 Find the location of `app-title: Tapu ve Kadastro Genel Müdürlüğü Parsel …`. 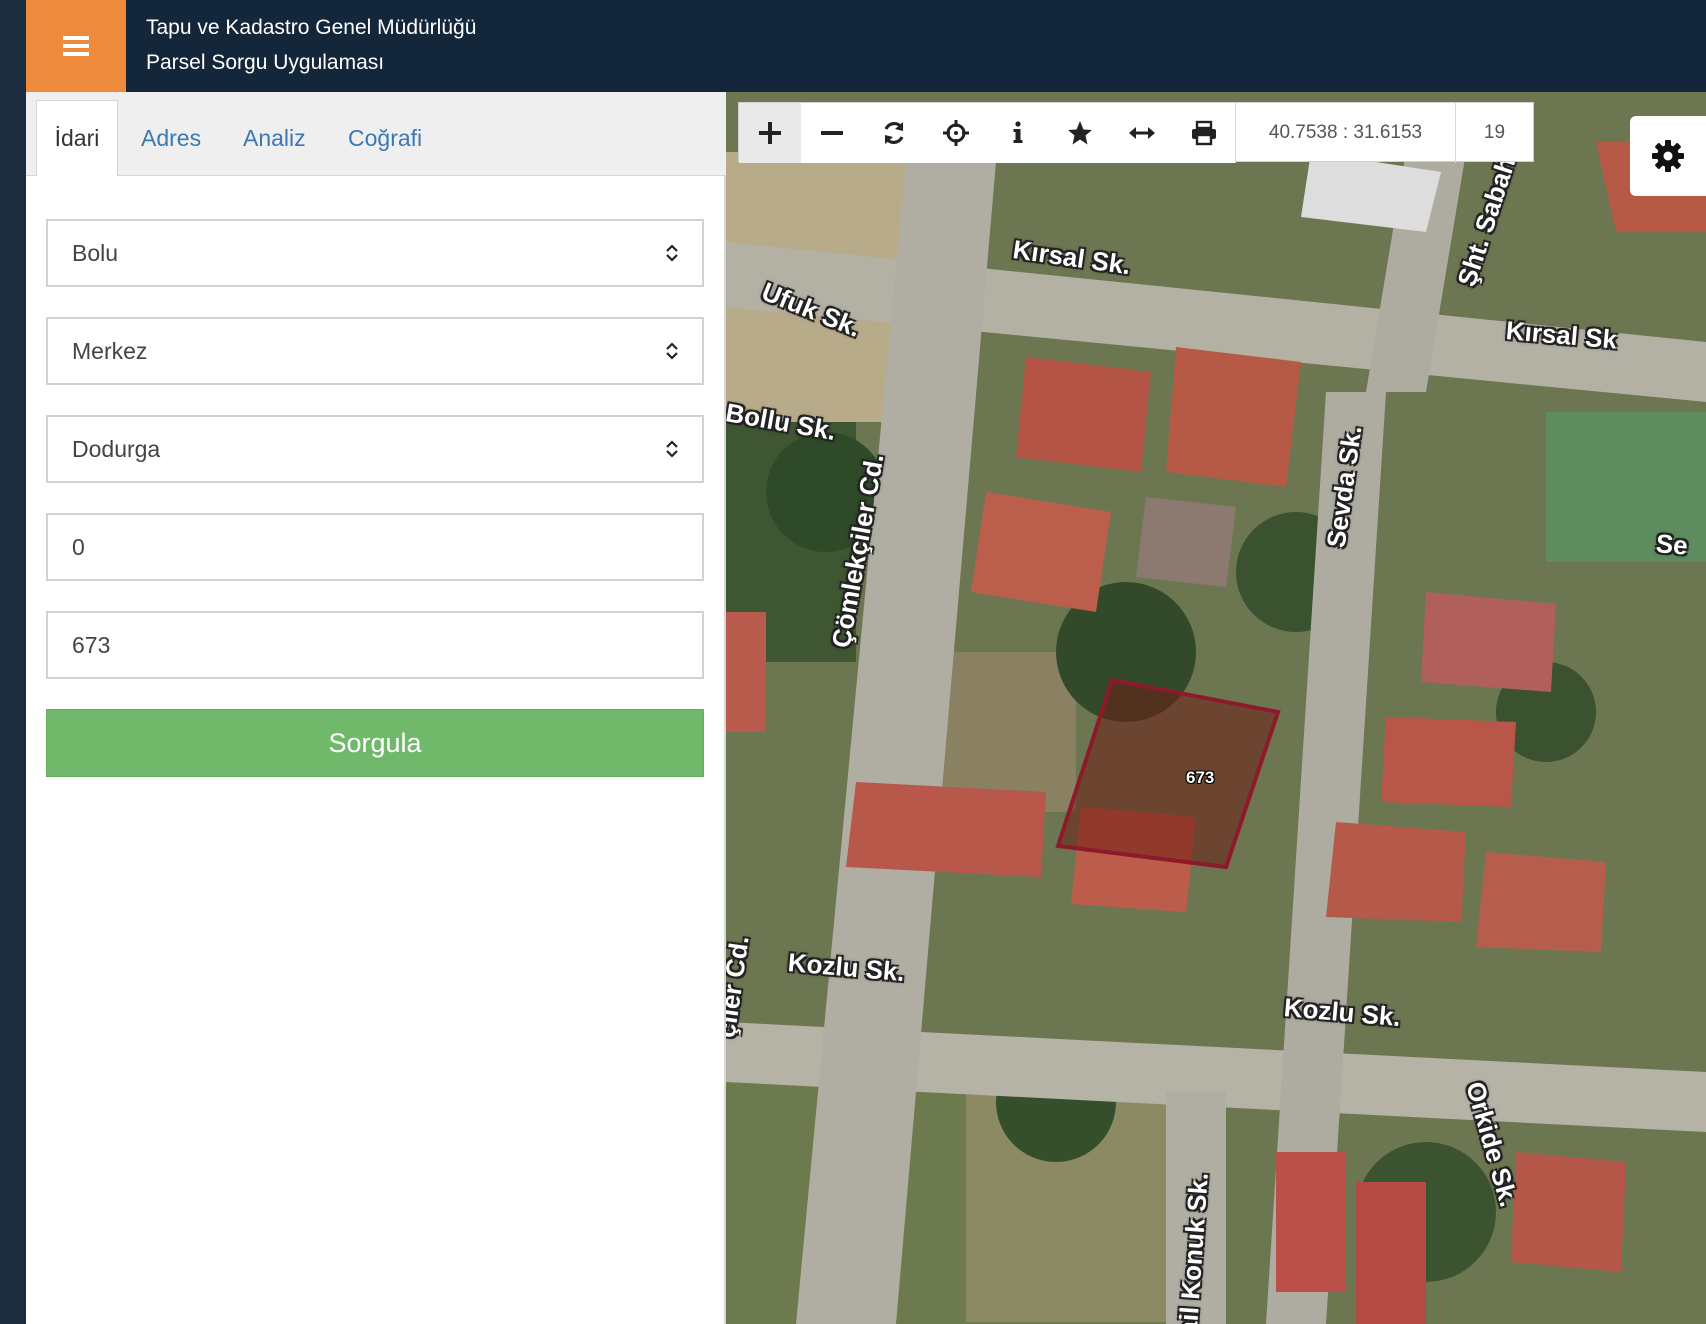

app-title: Tapu ve Kadastro Genel Müdürlüğü Parsel … is located at coordinates (311, 45).